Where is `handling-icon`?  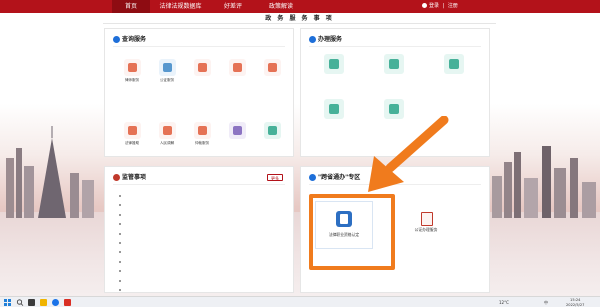
handling-icon is located at coordinates (312, 39).